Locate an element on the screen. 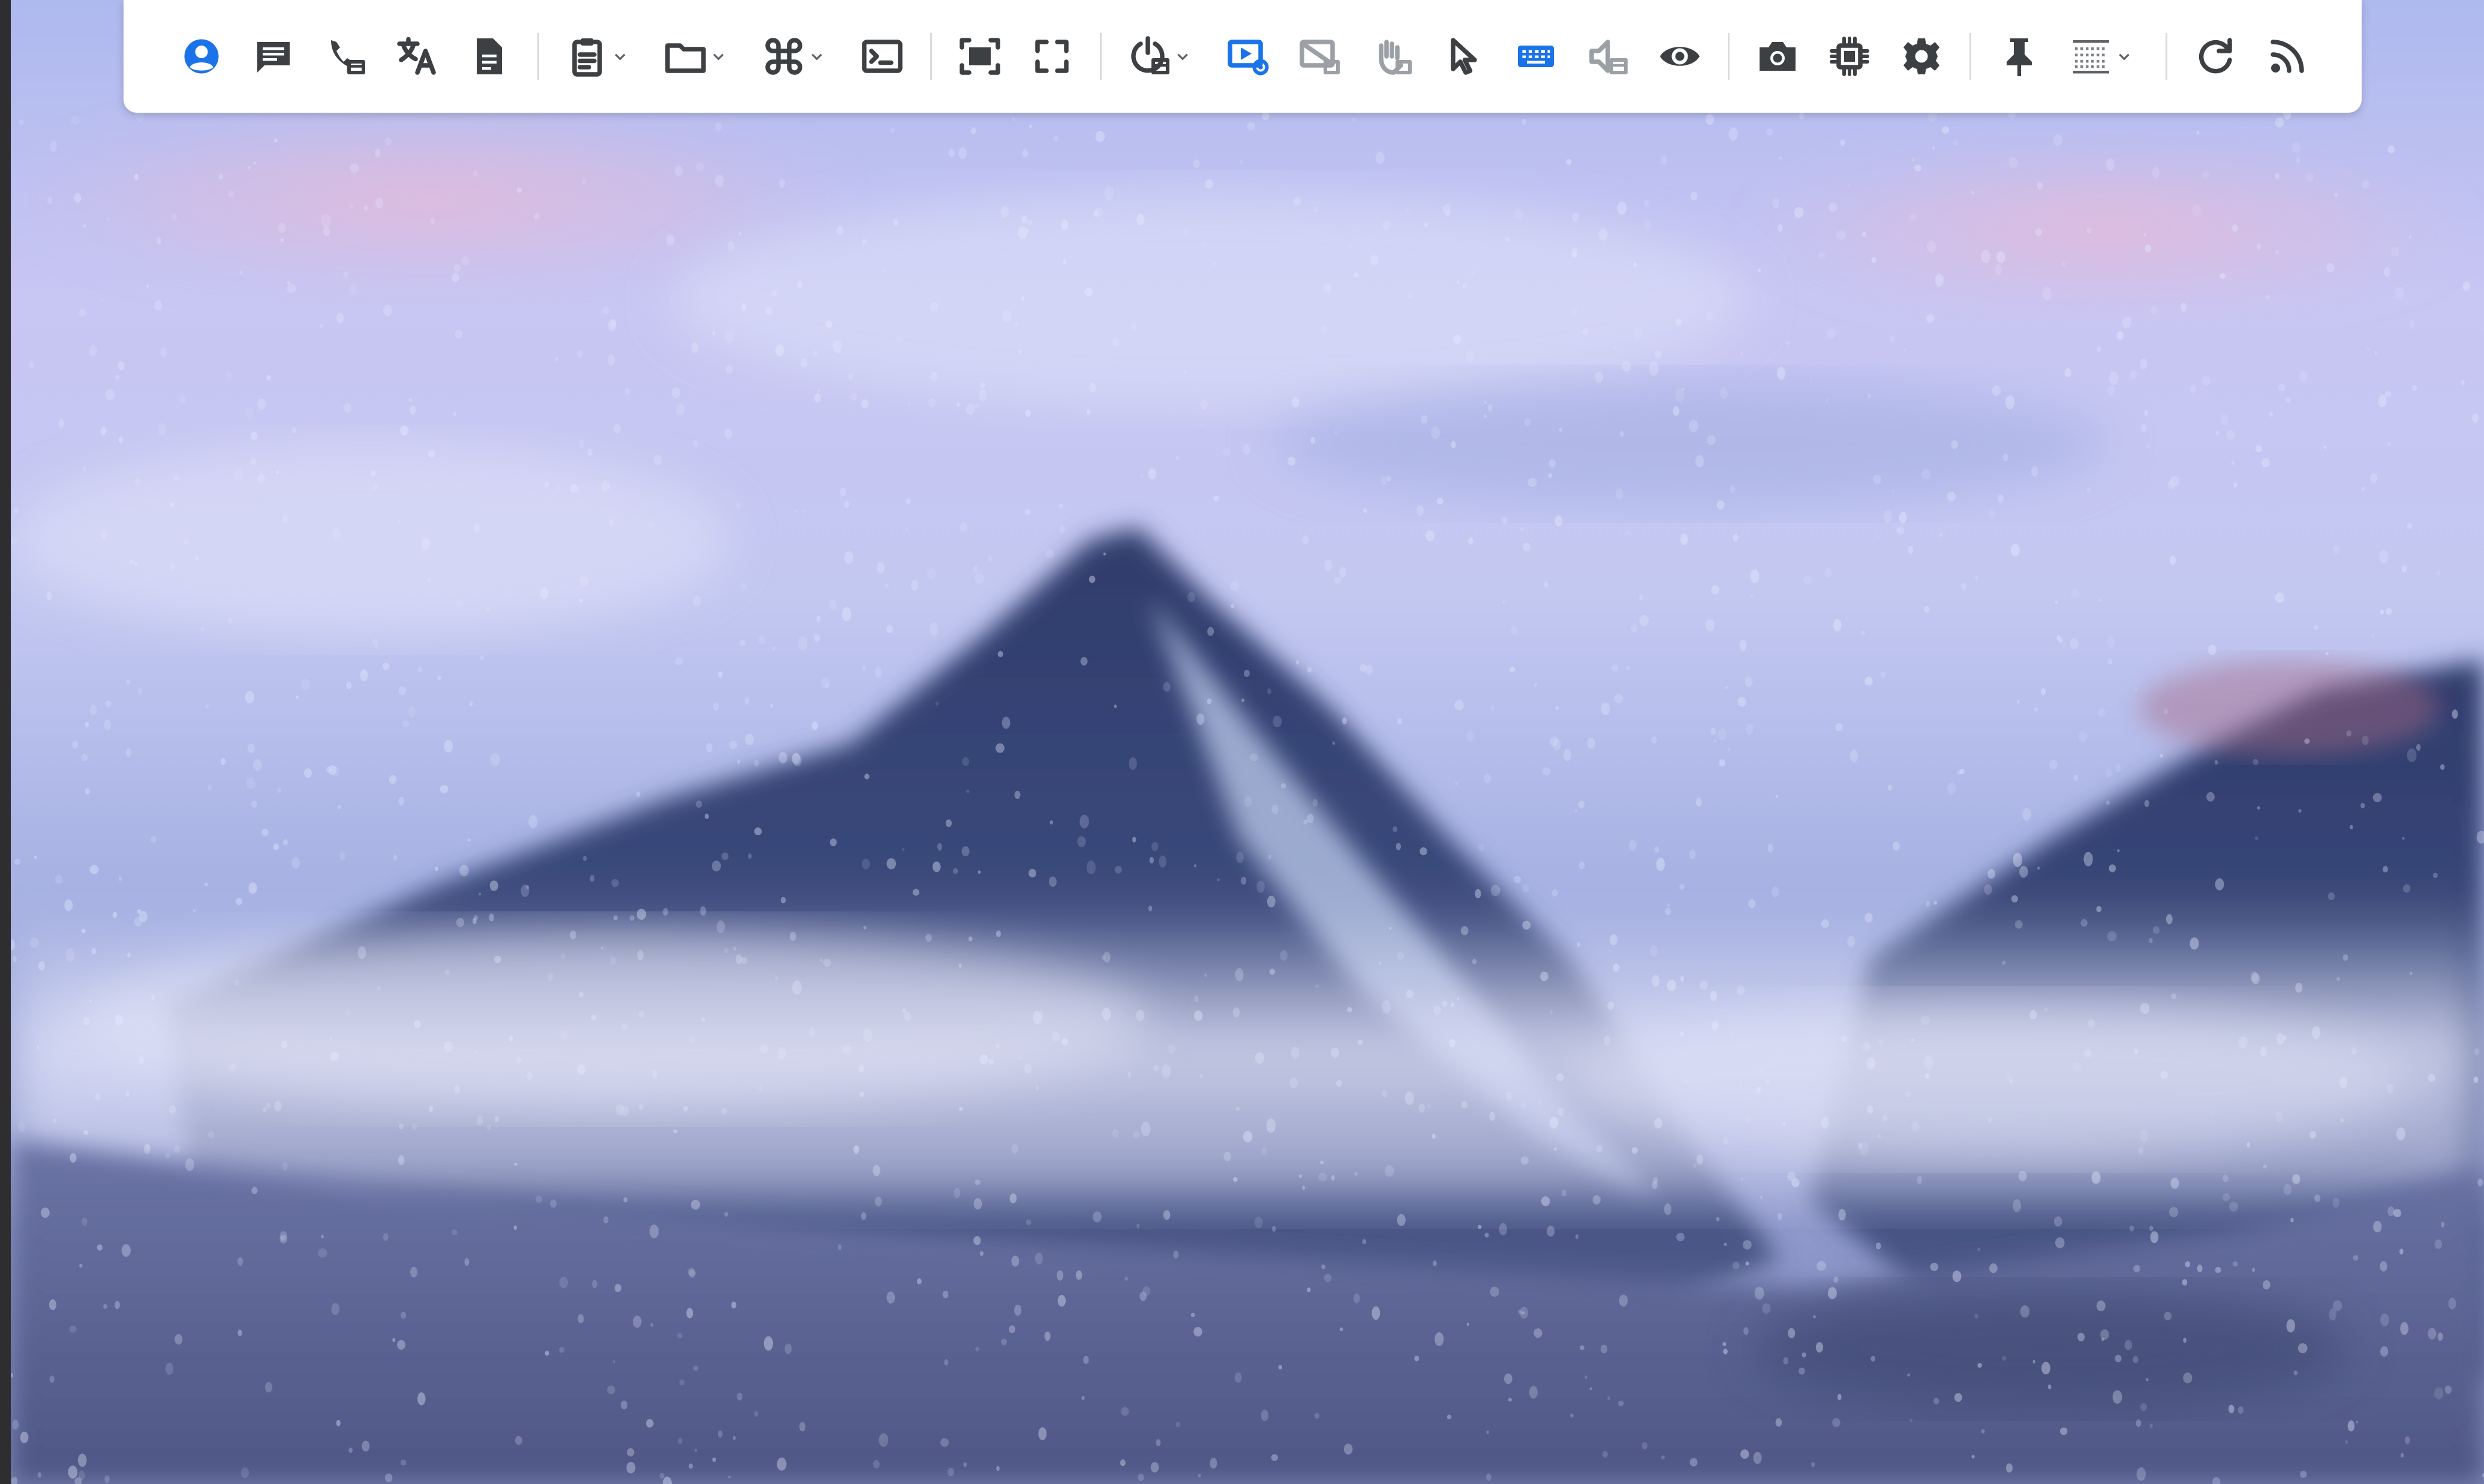 The width and height of the screenshot is (2484, 1484). keyboard-button is located at coordinates (1536, 56).